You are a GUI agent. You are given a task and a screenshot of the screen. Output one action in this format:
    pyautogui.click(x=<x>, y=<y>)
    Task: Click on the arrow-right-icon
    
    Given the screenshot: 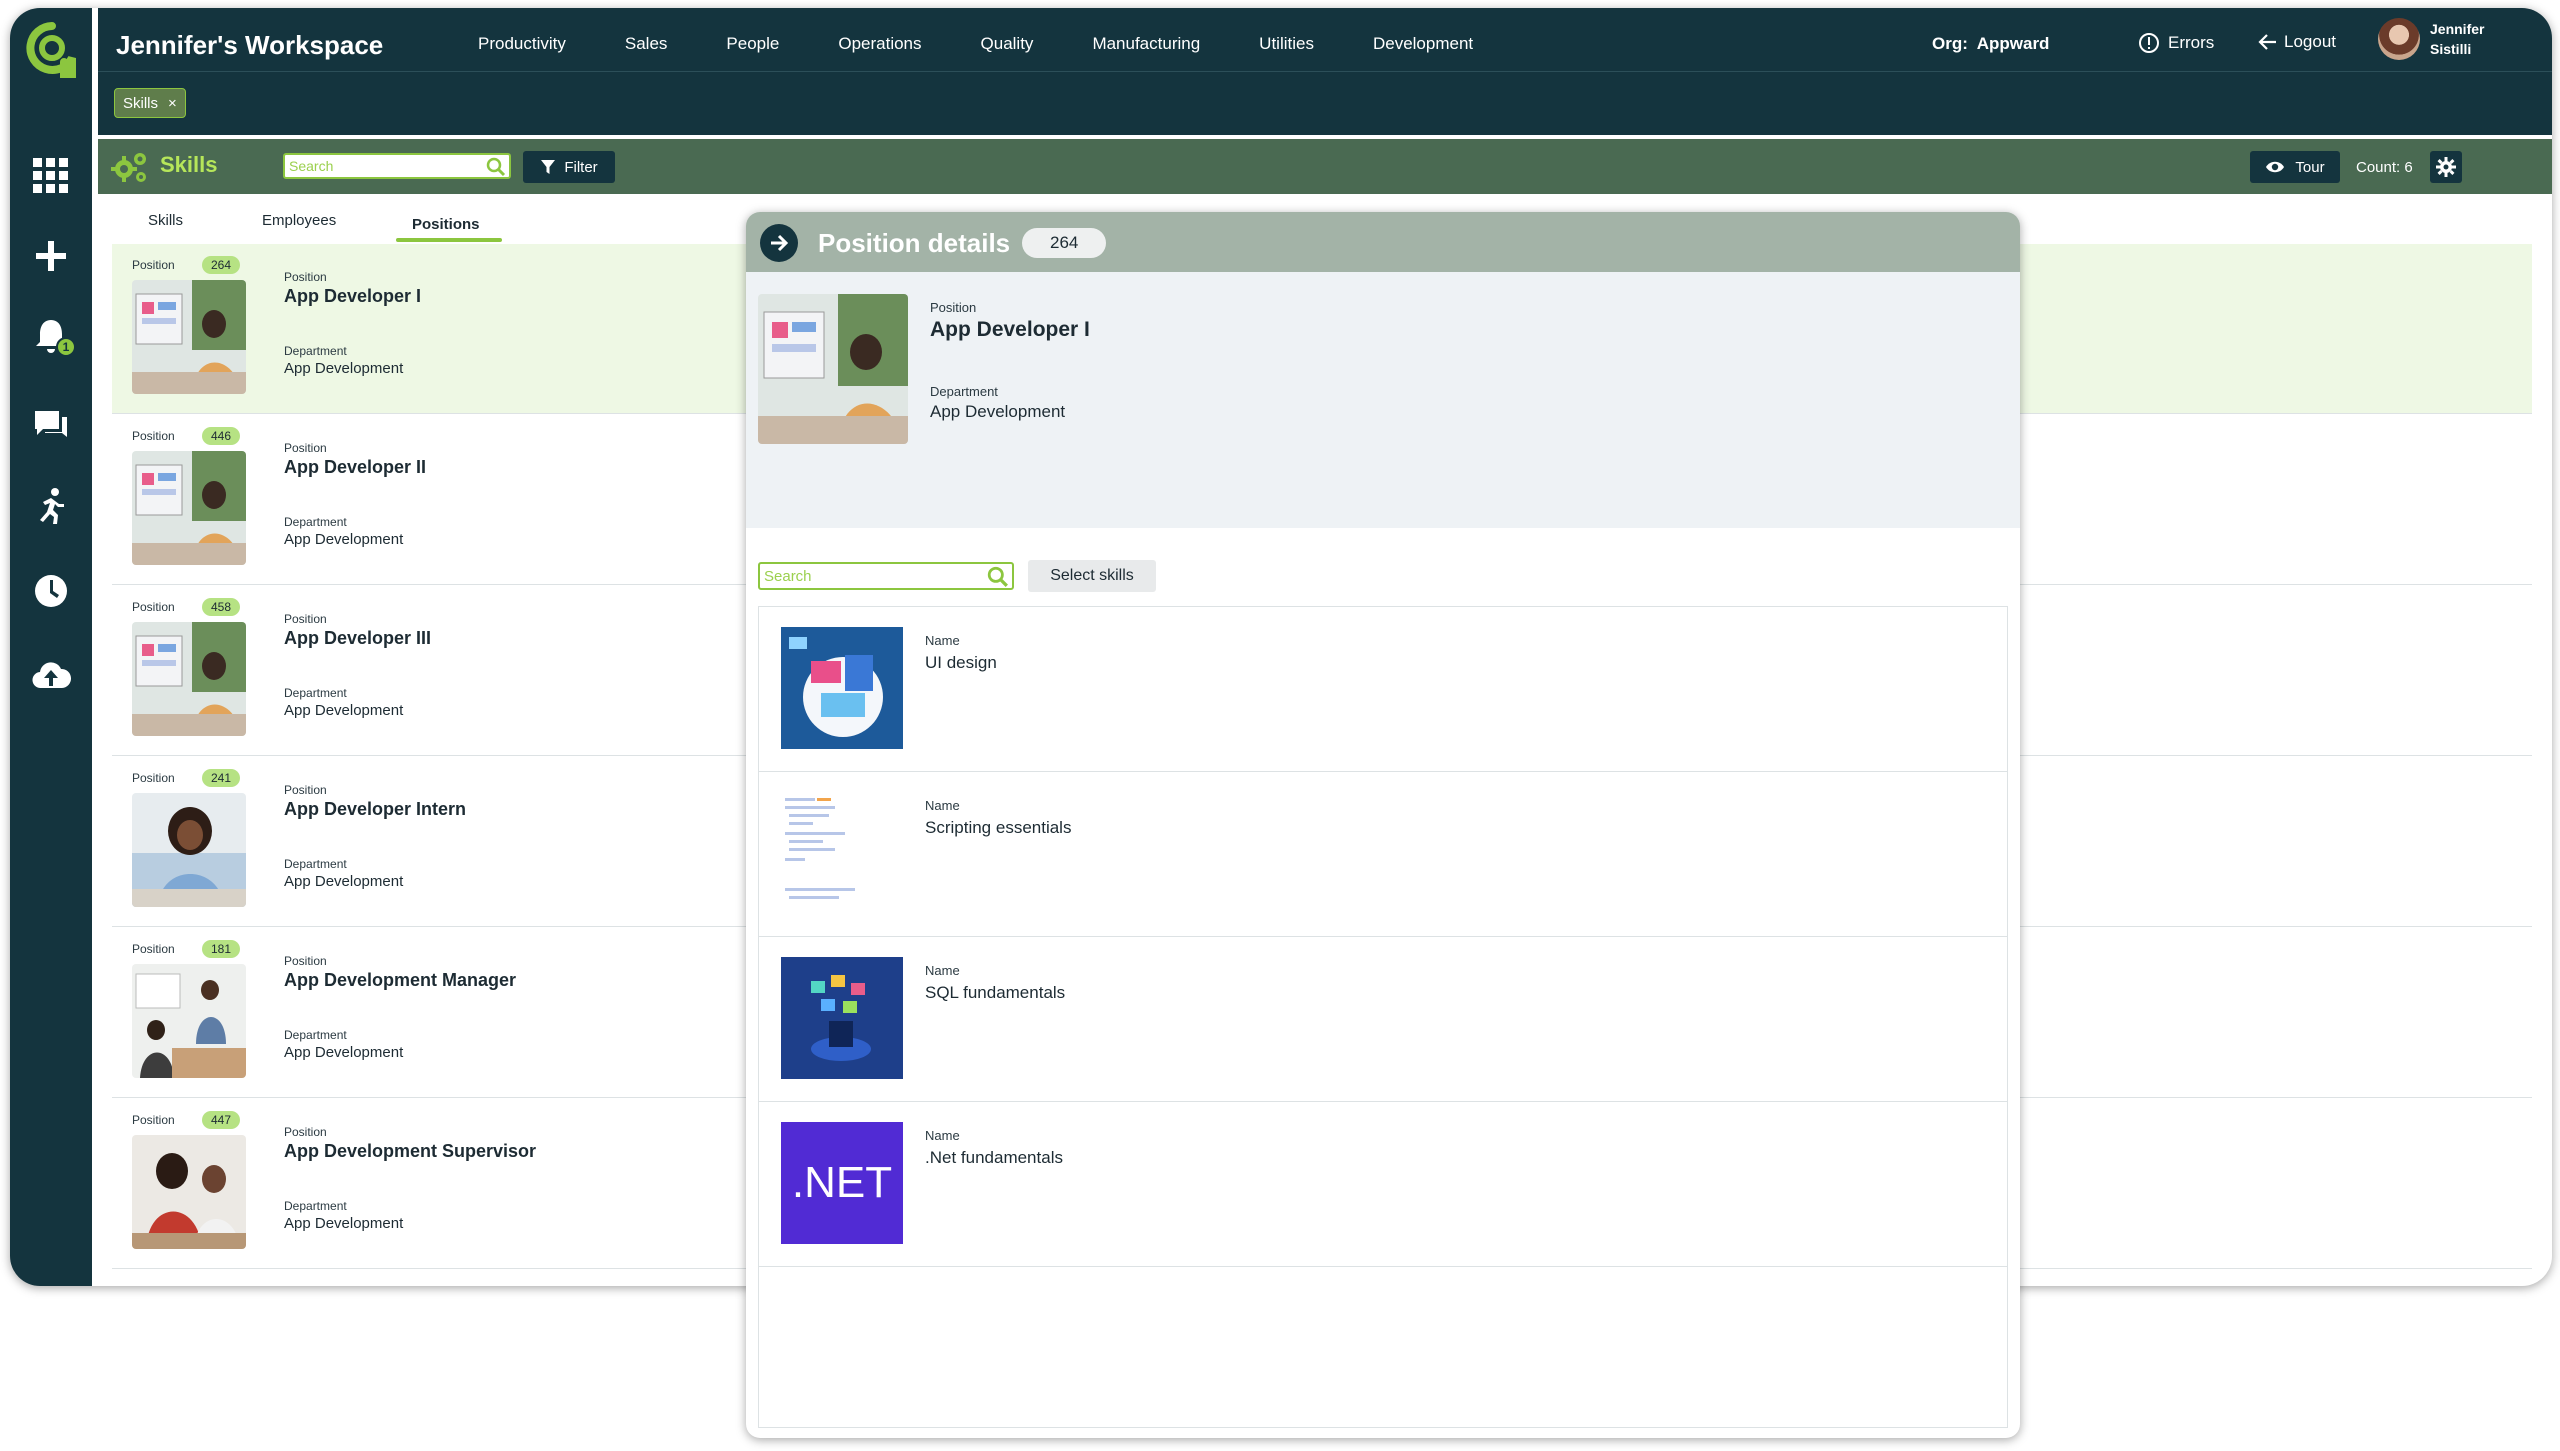 What is the action you would take?
    pyautogui.click(x=780, y=243)
    